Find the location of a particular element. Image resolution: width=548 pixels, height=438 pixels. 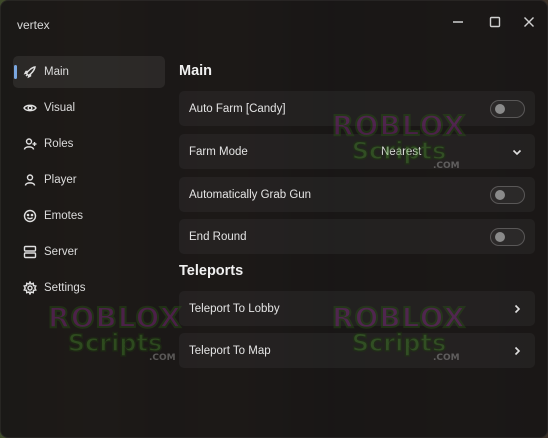

end-round-toggle is located at coordinates (507, 237).